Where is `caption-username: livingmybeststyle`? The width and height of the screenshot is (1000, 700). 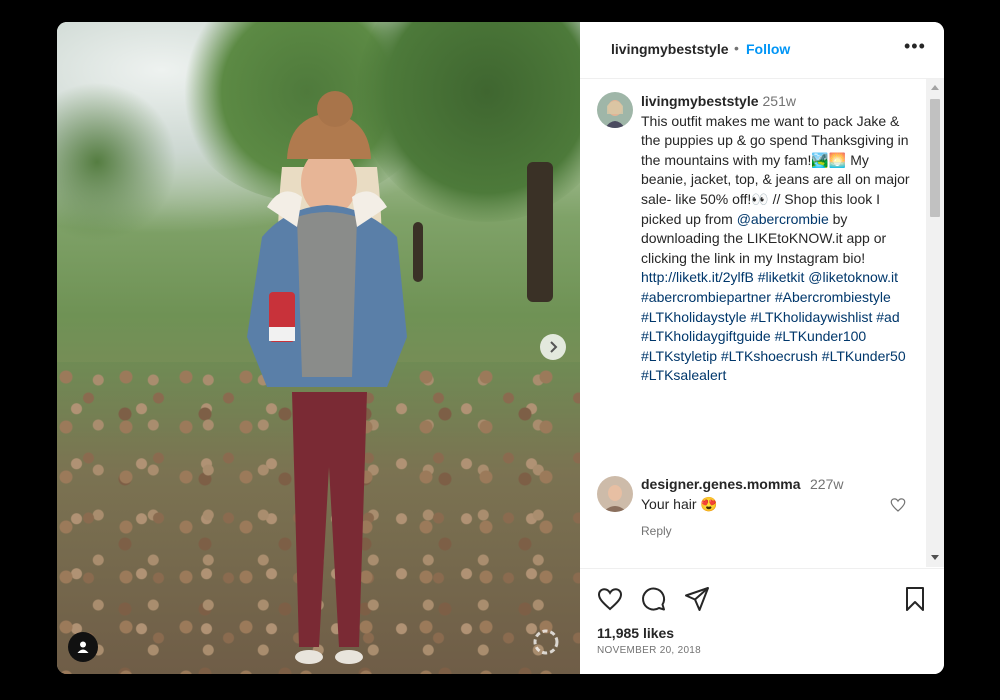
caption-username: livingmybeststyle is located at coordinates (700, 101).